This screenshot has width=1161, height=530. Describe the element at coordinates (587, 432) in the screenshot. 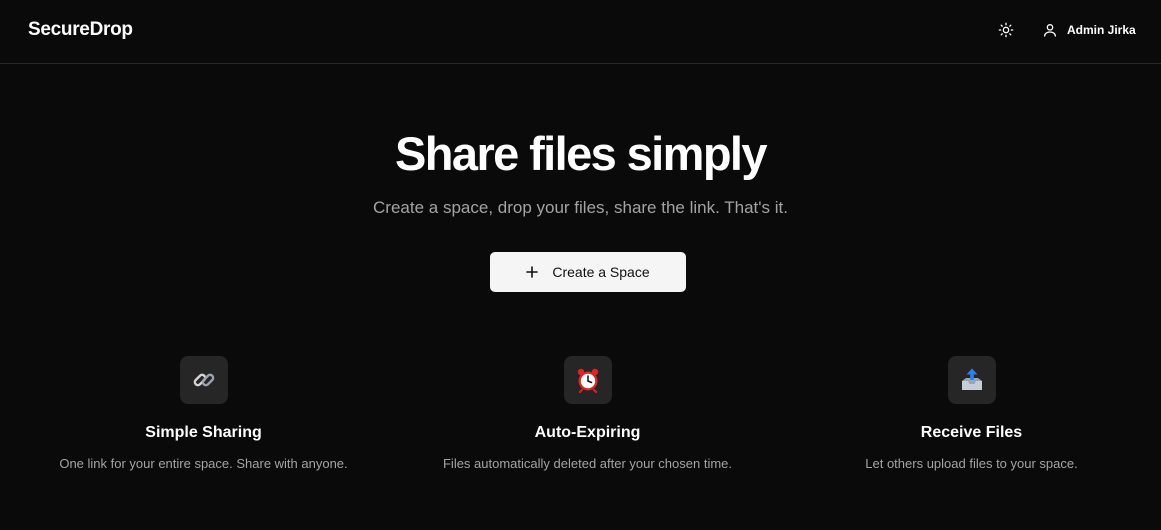

I see `feature-title: Auto-Expiring` at that location.